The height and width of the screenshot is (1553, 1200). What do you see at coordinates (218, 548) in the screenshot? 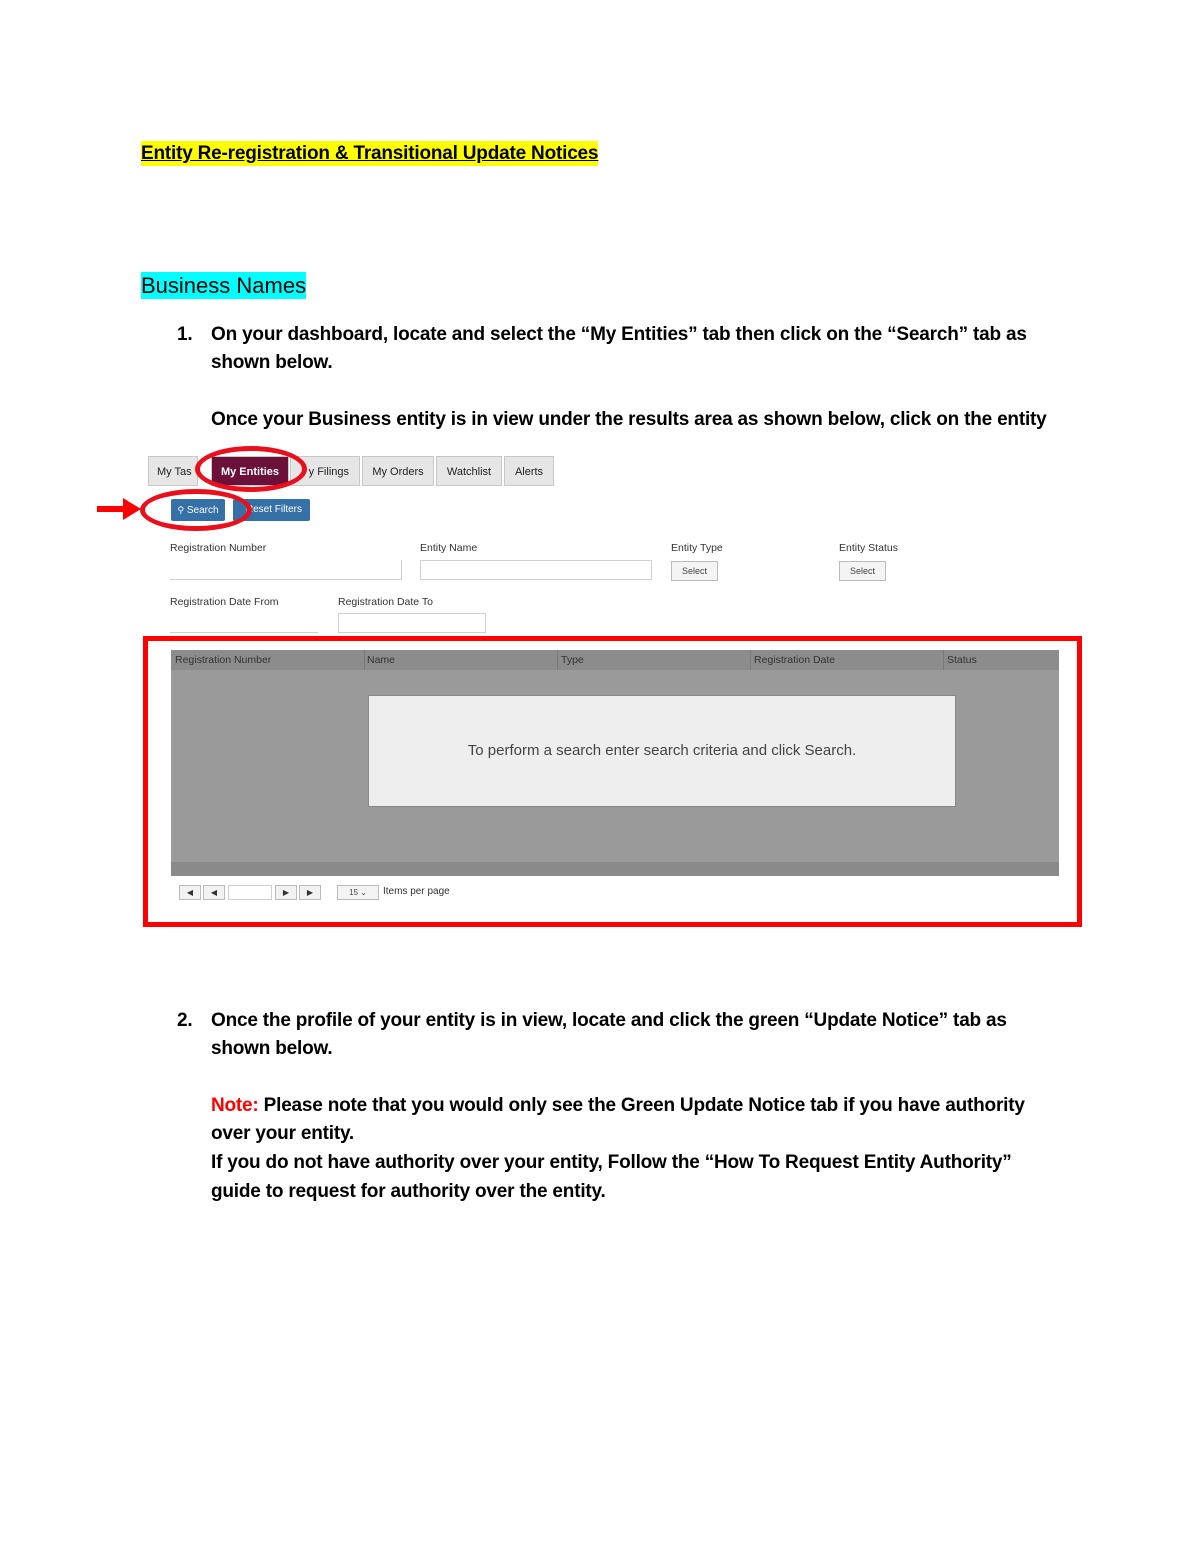
I see `registration-number-label: Registration Number` at bounding box center [218, 548].